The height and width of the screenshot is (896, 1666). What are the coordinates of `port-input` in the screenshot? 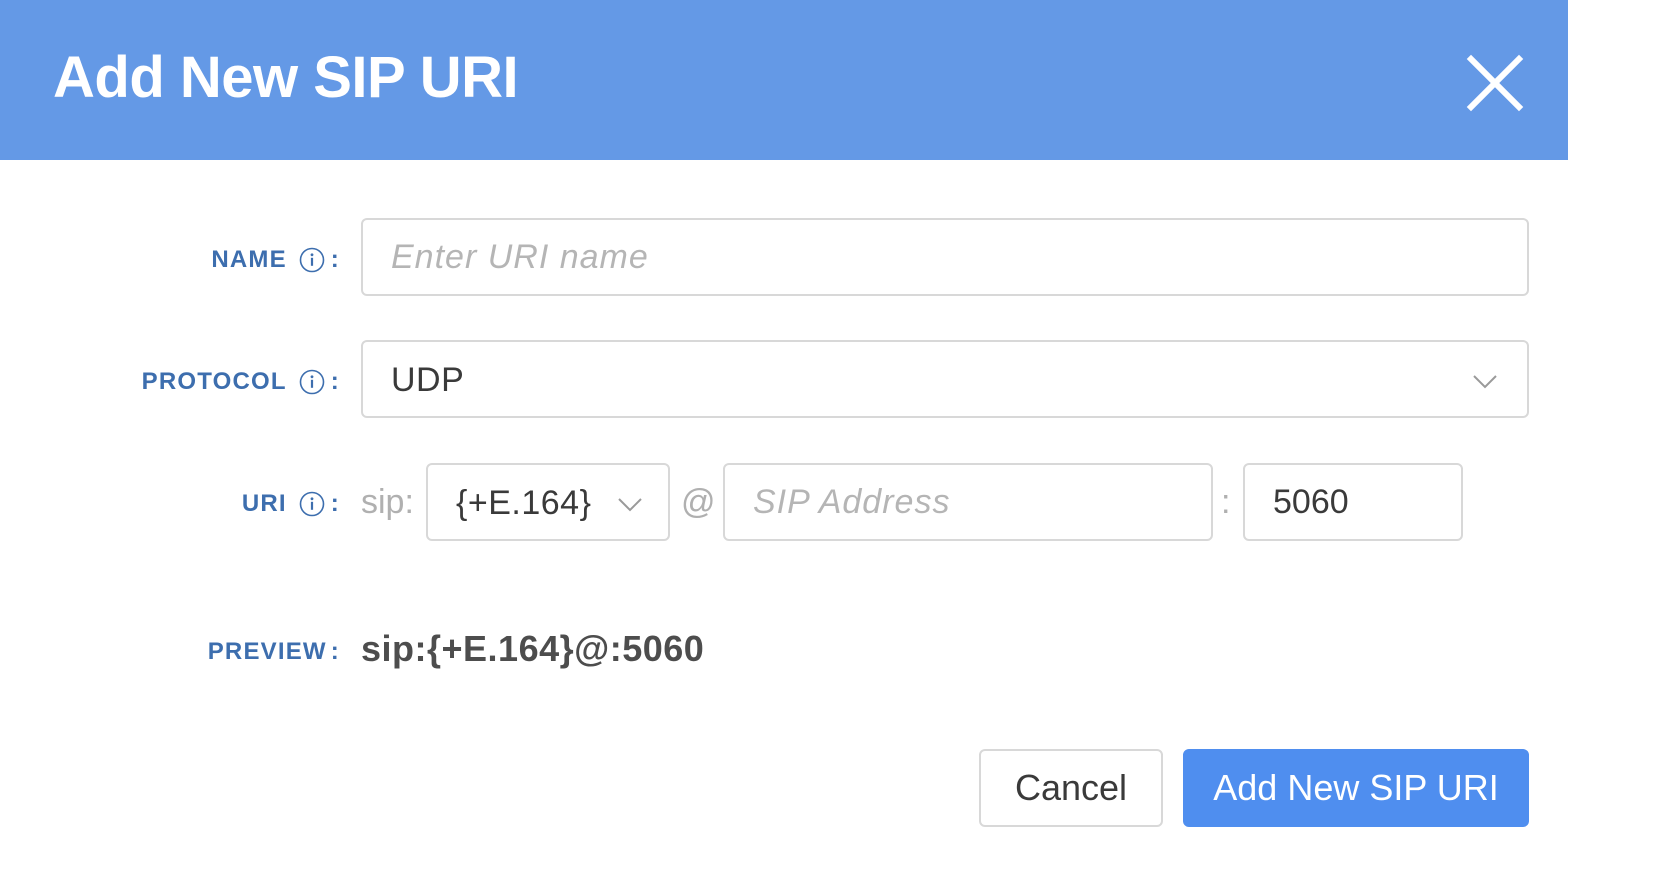 It's located at (1353, 502).